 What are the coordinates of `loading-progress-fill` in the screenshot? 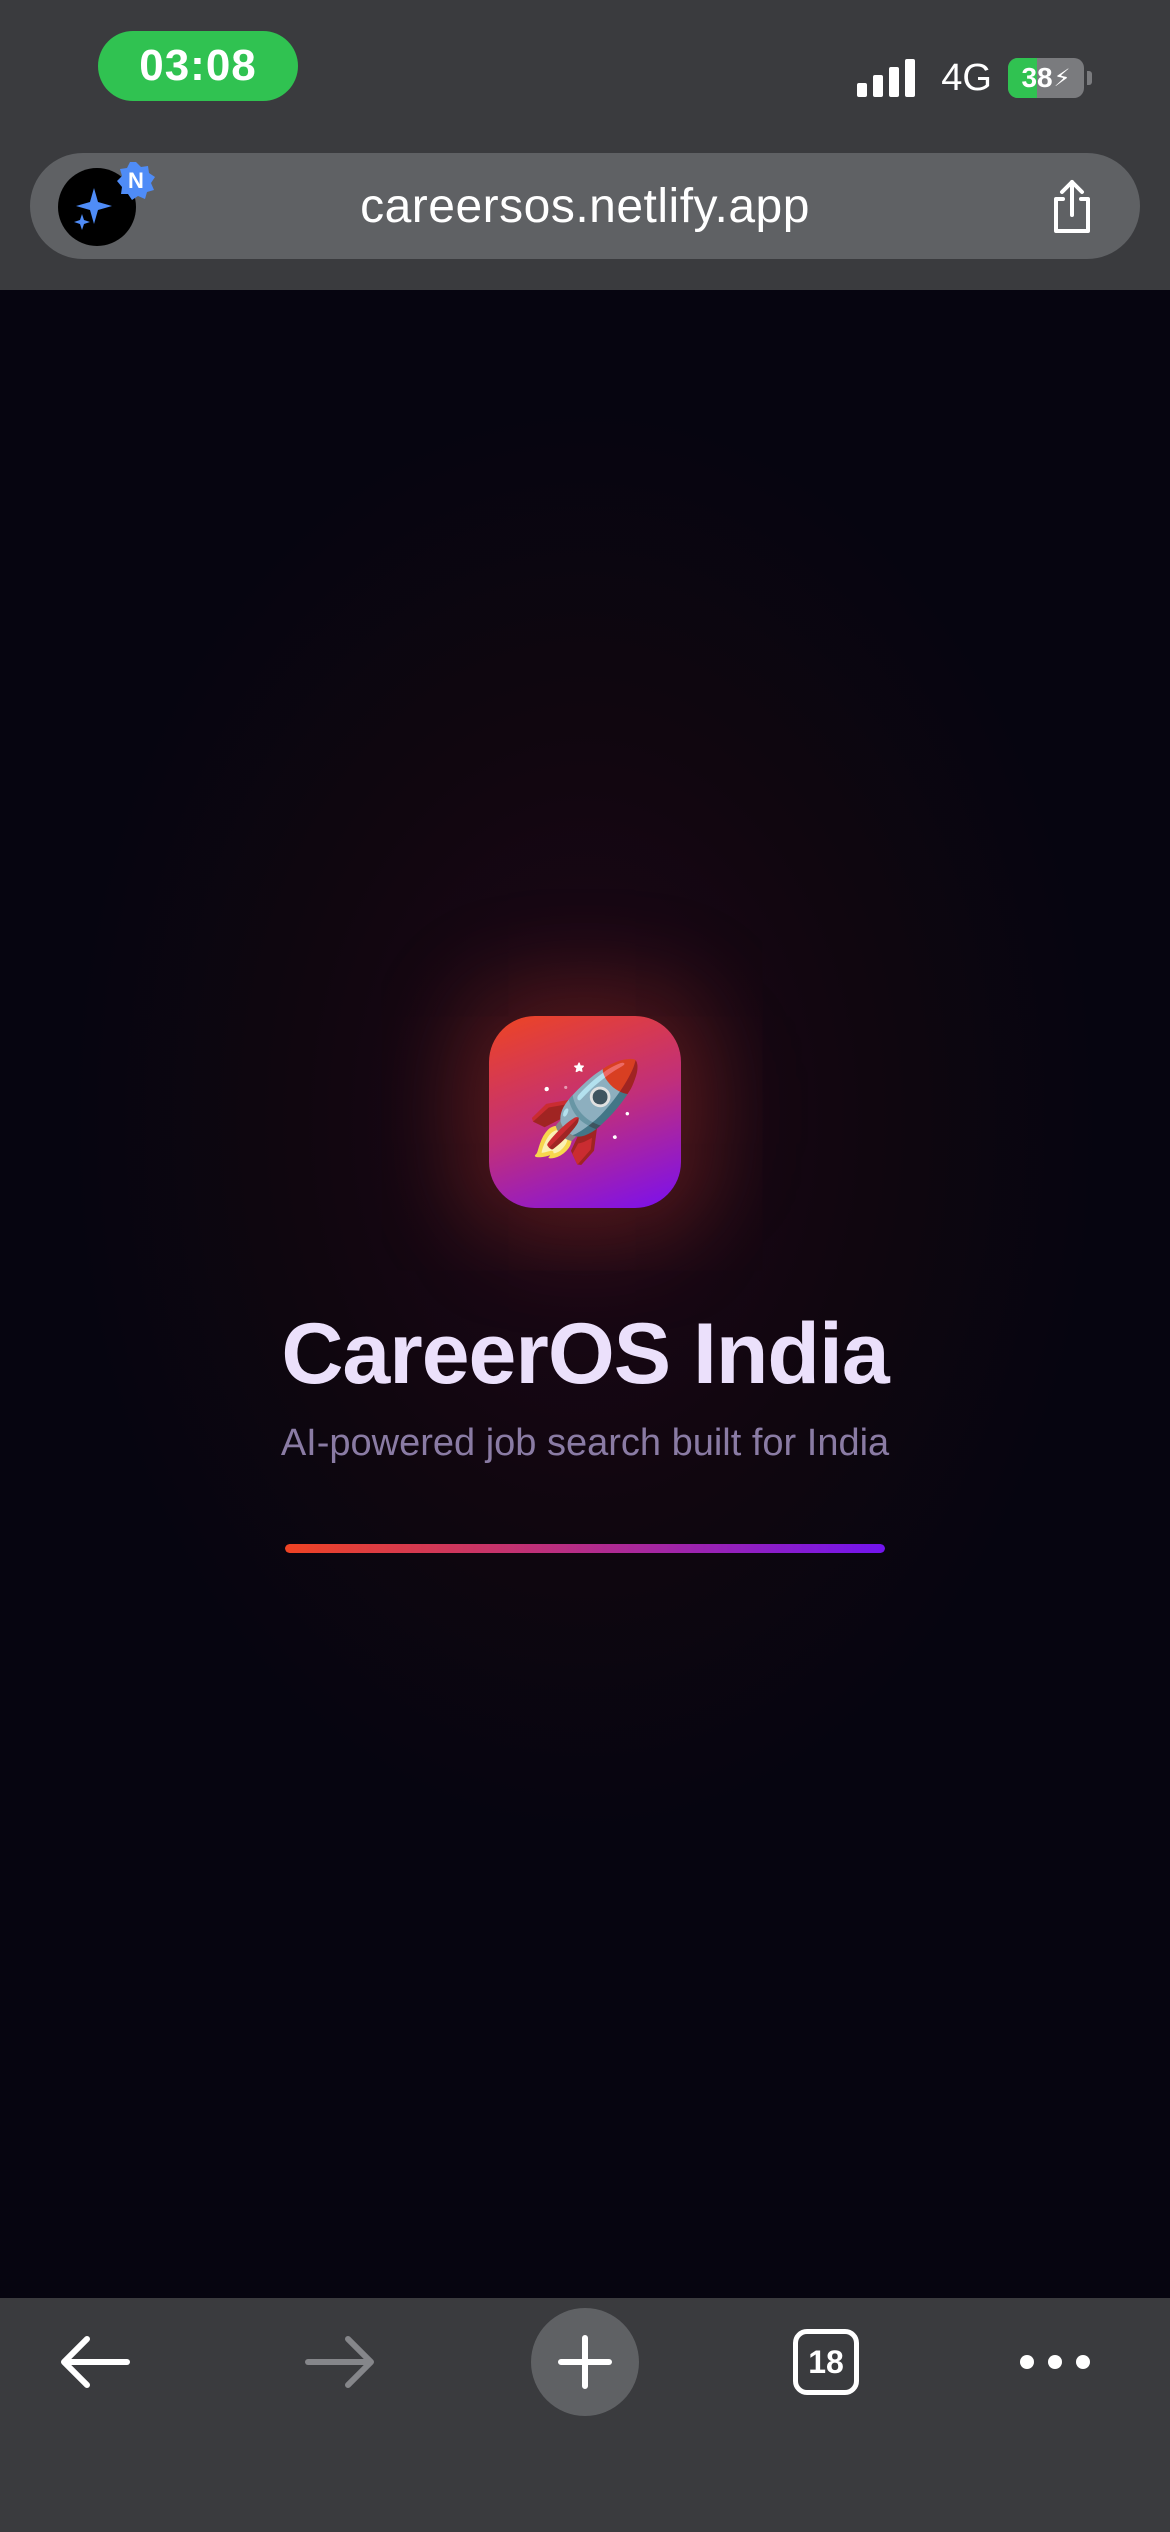 It's located at (585, 1548).